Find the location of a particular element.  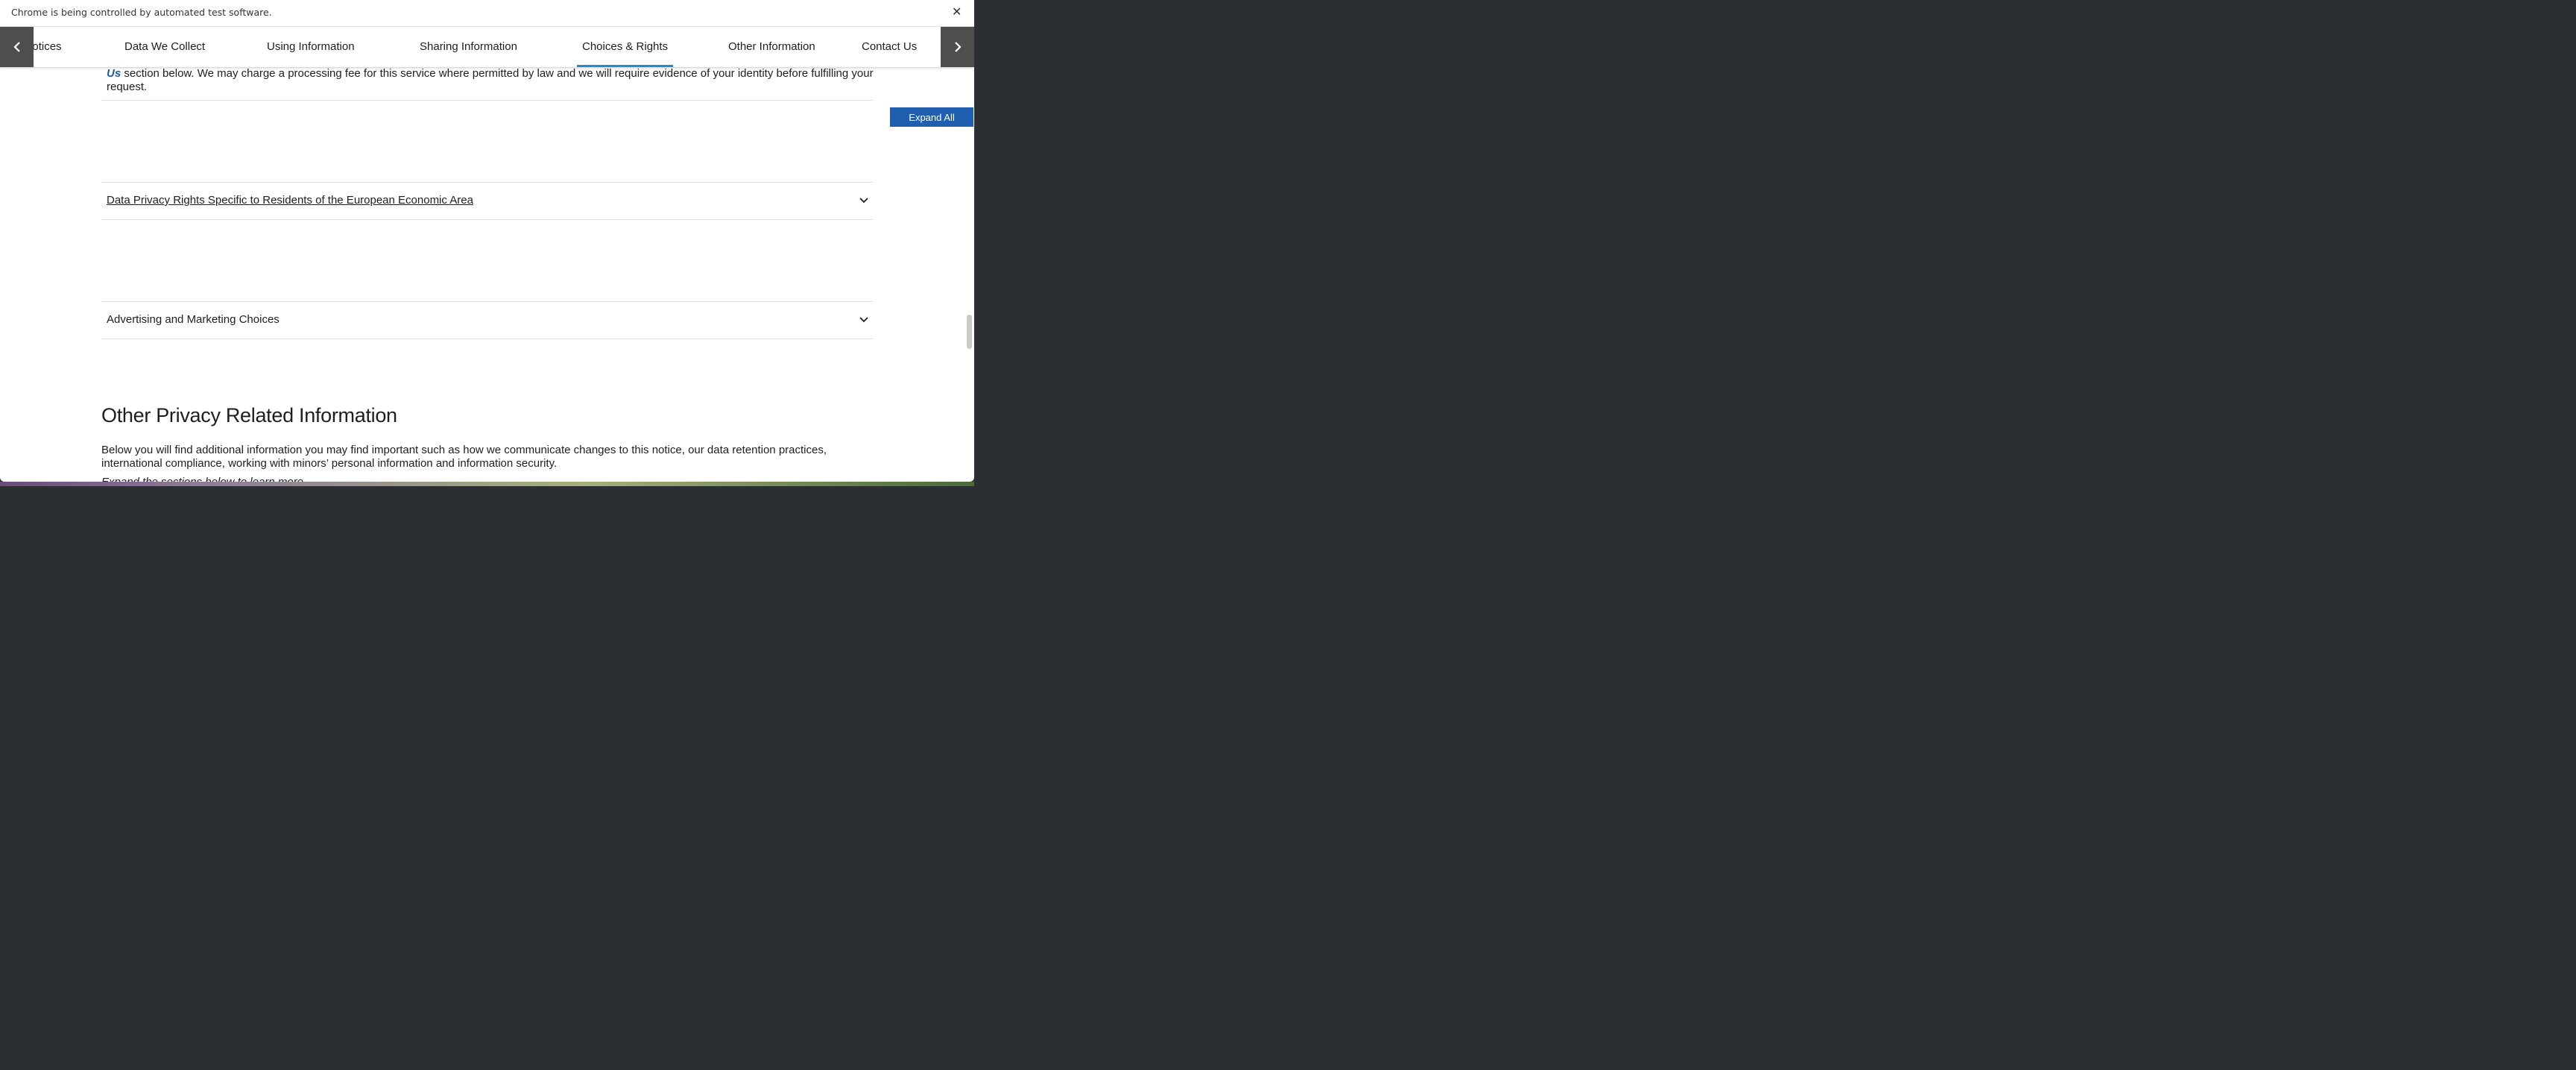

contact-us-link: Us is located at coordinates (114, 74).